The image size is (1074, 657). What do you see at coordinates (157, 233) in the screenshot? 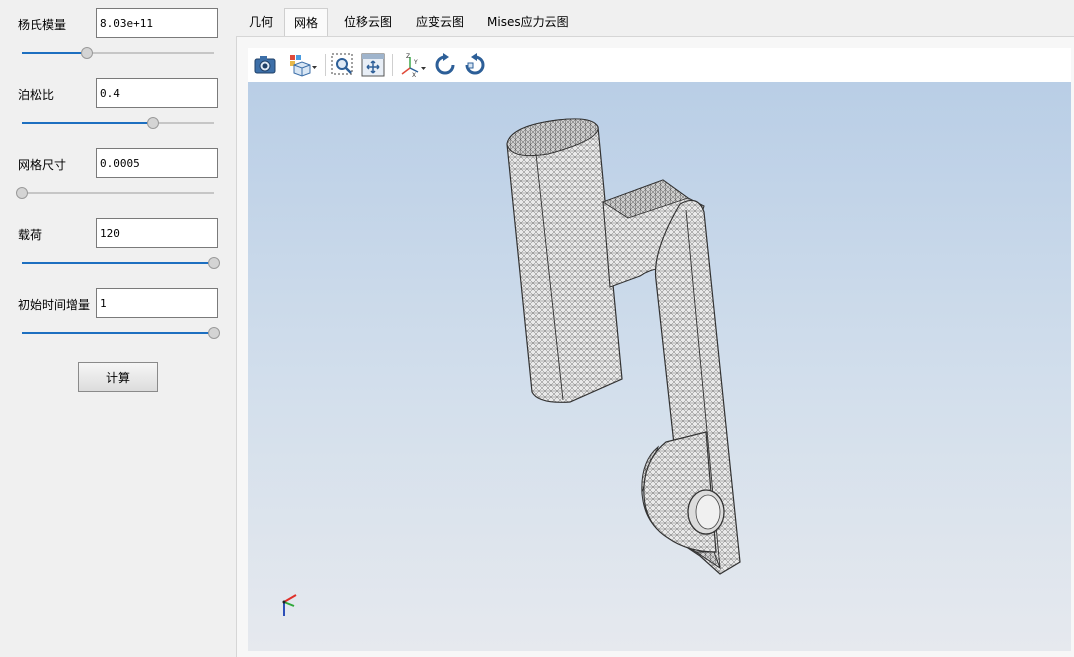
I see `load-input` at bounding box center [157, 233].